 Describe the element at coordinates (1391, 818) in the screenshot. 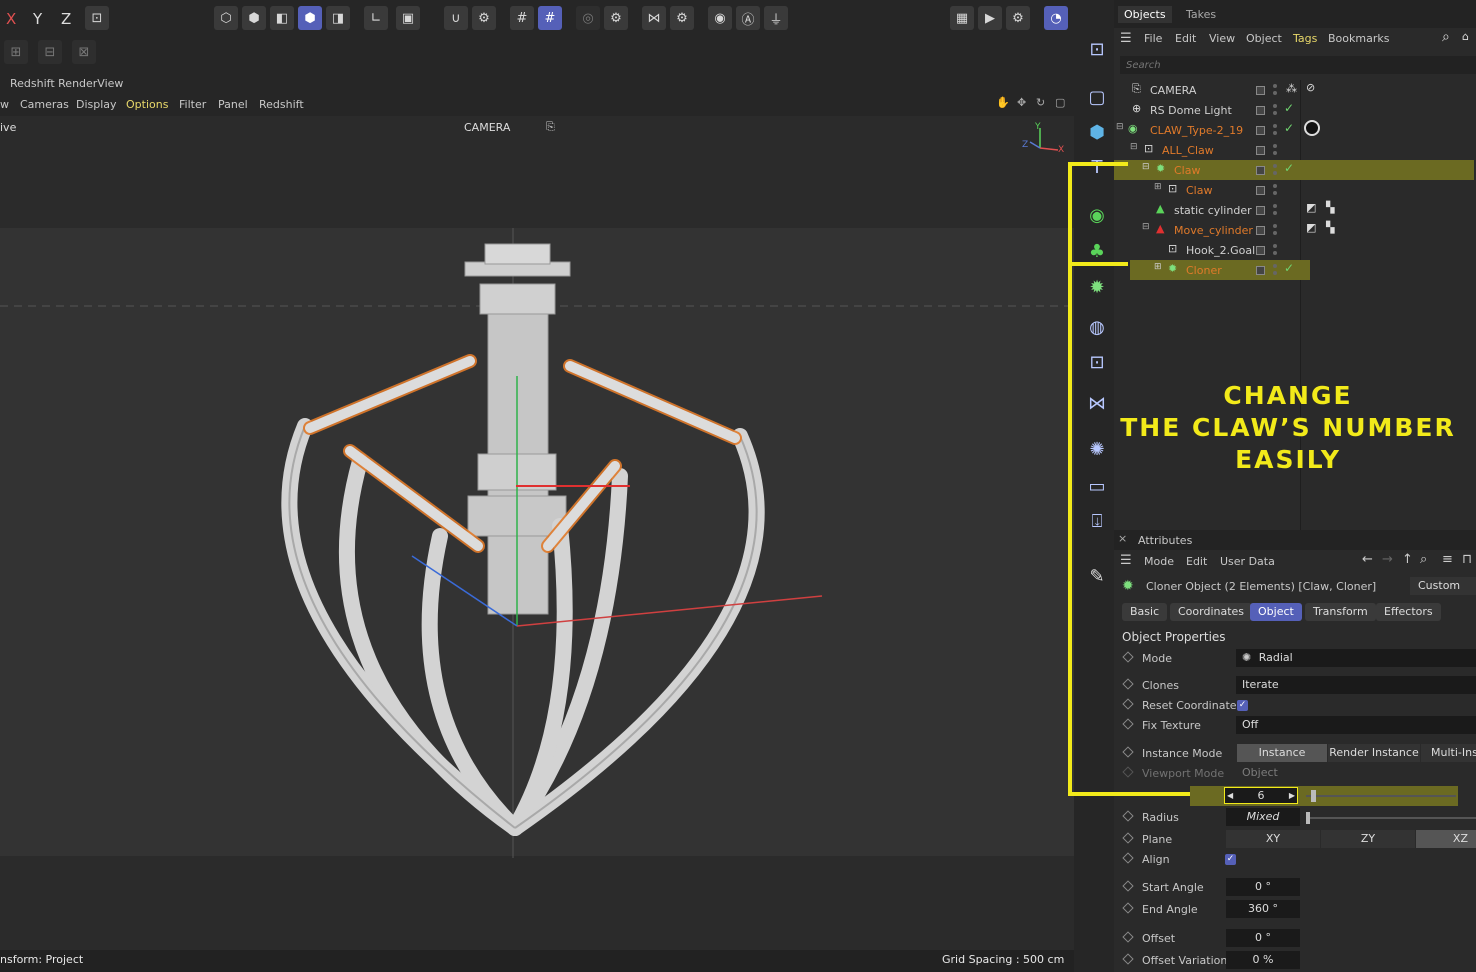

I see `radius-slider` at that location.